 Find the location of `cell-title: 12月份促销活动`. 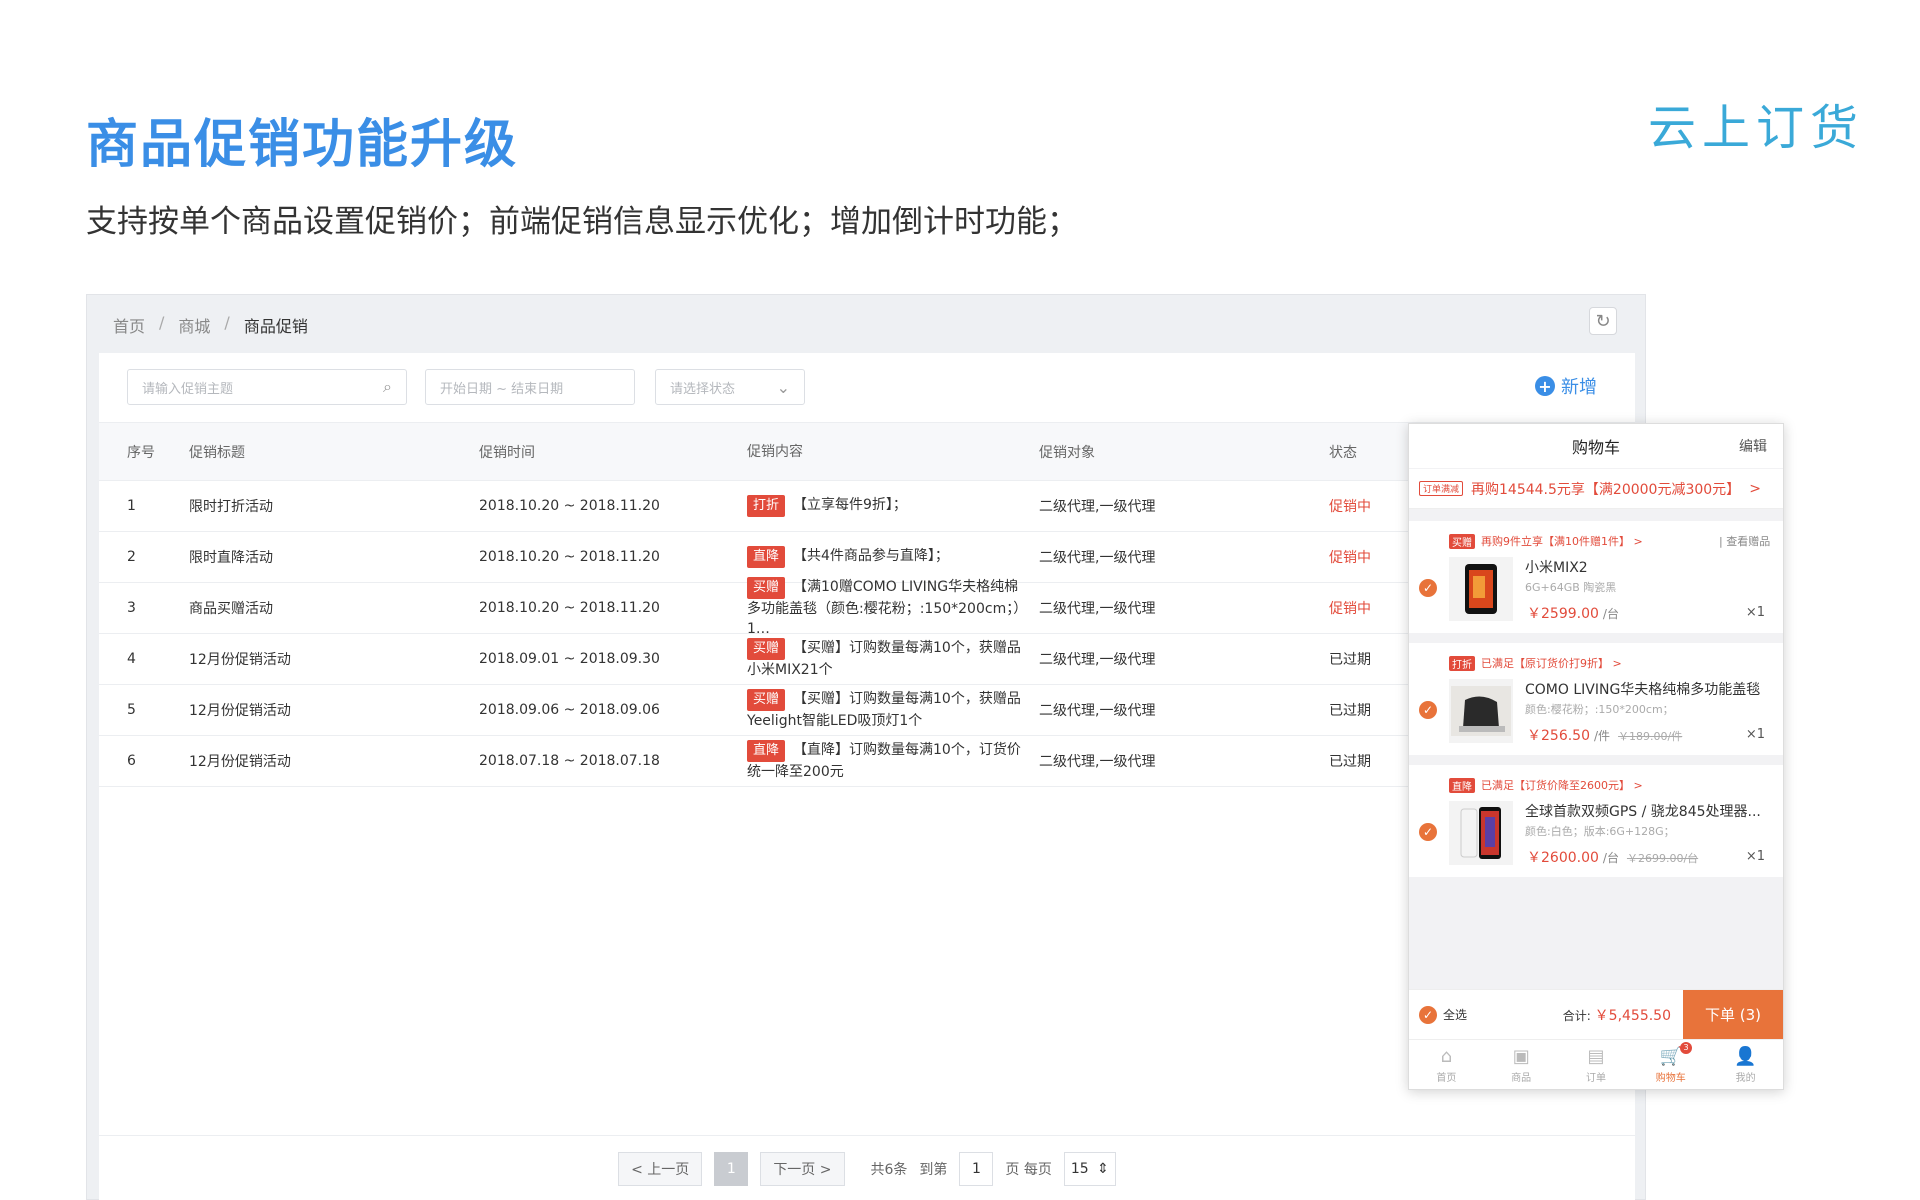

cell-title: 12月份促销活动 is located at coordinates (240, 660).